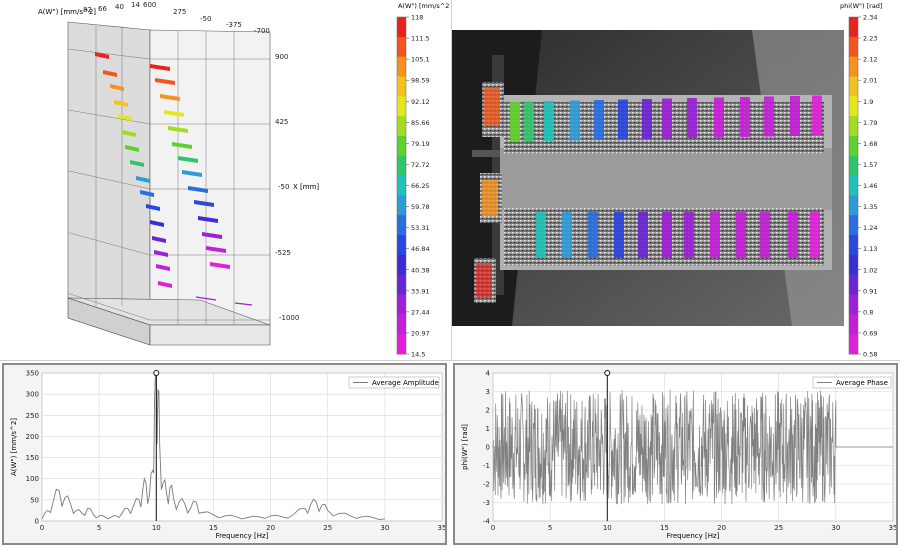 The image size is (900, 548). Describe the element at coordinates (14, 447) in the screenshot. I see `y-axis-title: A(W") [mm/s^2]` at that location.